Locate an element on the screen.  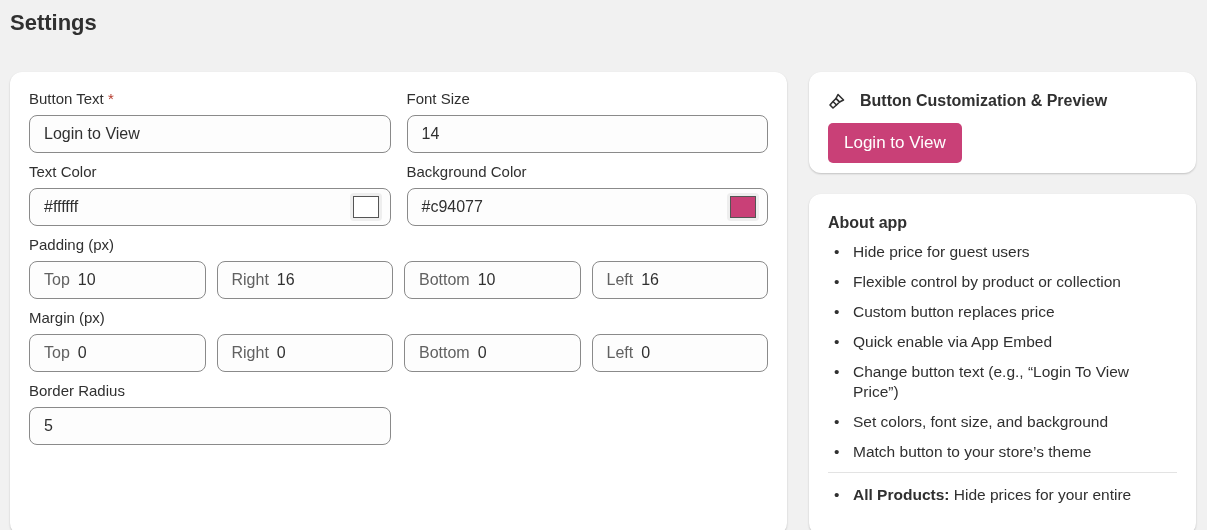
feature-item: Set colors, font size, and background is located at coordinates (981, 422).